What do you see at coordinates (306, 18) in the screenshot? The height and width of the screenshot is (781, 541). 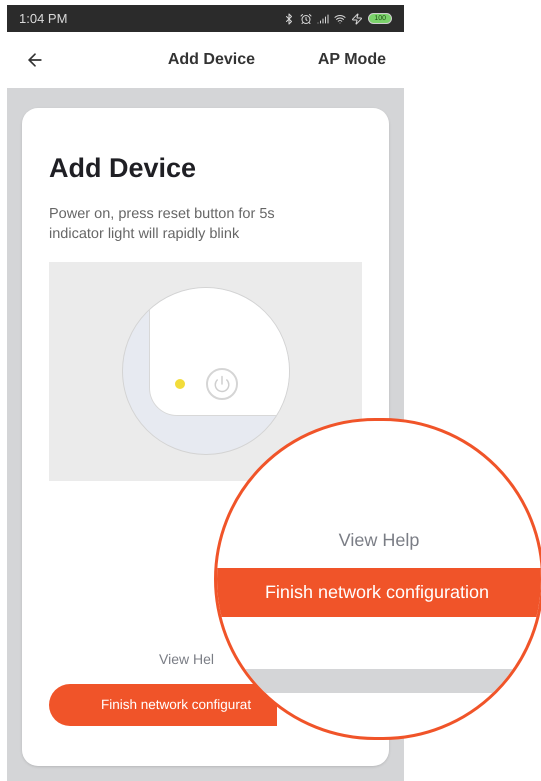 I see `alarm-icon` at bounding box center [306, 18].